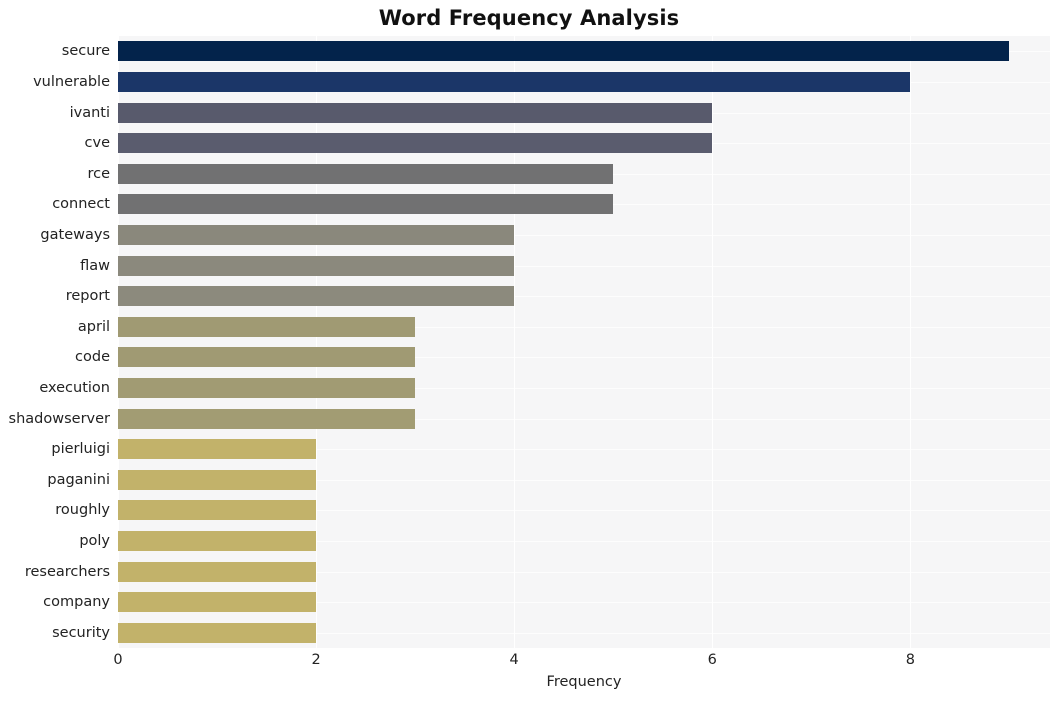  I want to click on y-axis-tick-label: researchers, so click(67, 571).